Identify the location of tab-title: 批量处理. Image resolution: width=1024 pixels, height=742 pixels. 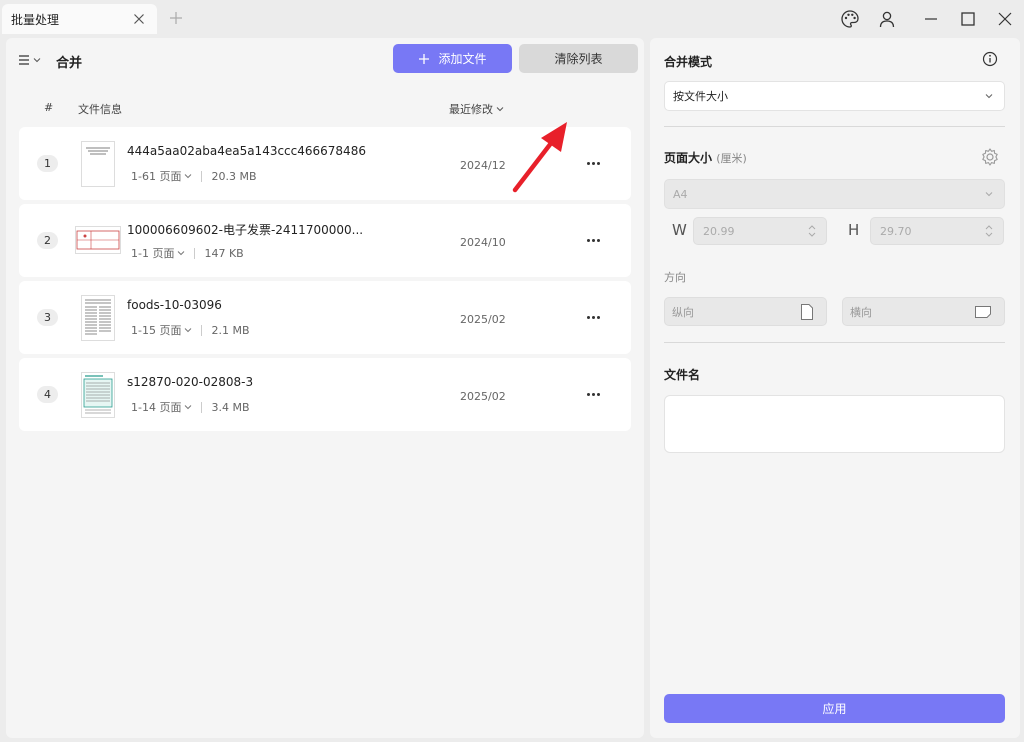
(35, 19).